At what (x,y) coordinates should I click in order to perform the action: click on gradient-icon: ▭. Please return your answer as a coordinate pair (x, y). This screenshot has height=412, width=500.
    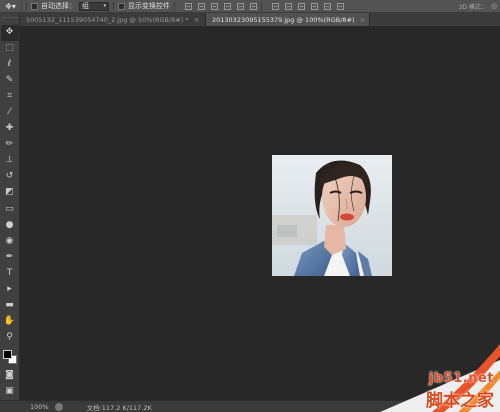
    Looking at the image, I should click on (9, 208).